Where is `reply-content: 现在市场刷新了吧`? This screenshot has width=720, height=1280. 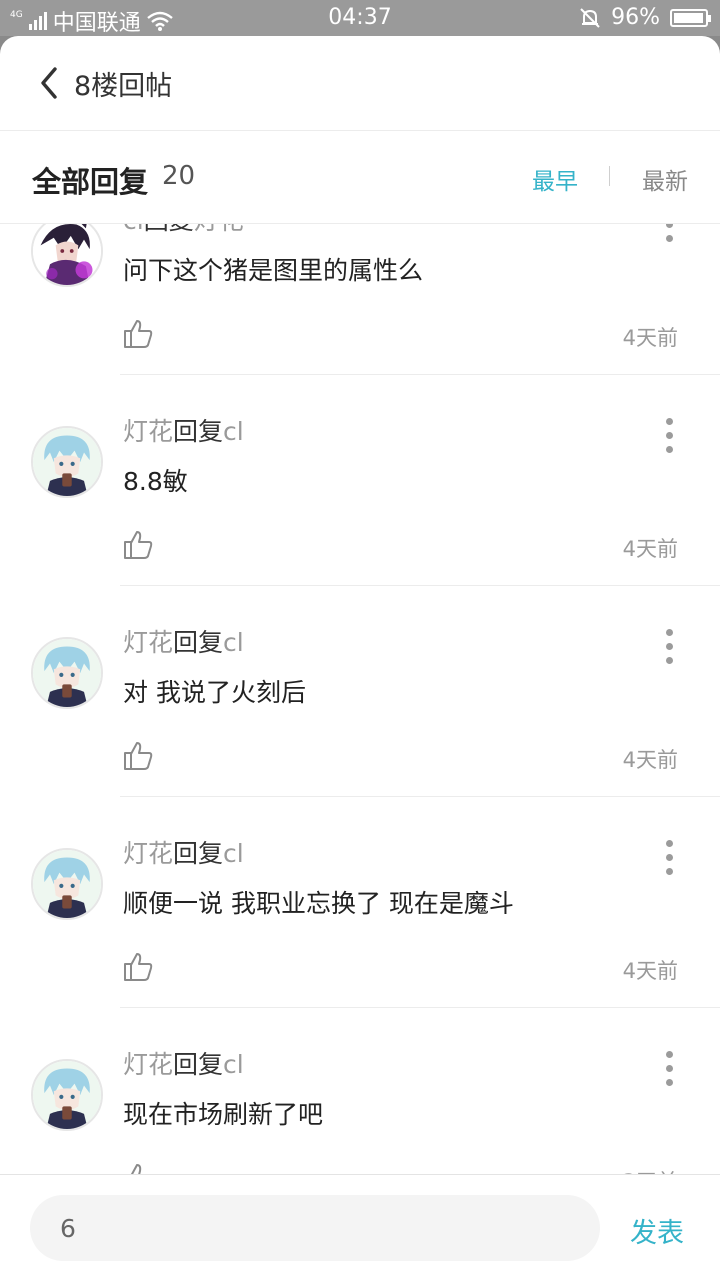 reply-content: 现在市场刷新了吧 is located at coordinates (223, 1114).